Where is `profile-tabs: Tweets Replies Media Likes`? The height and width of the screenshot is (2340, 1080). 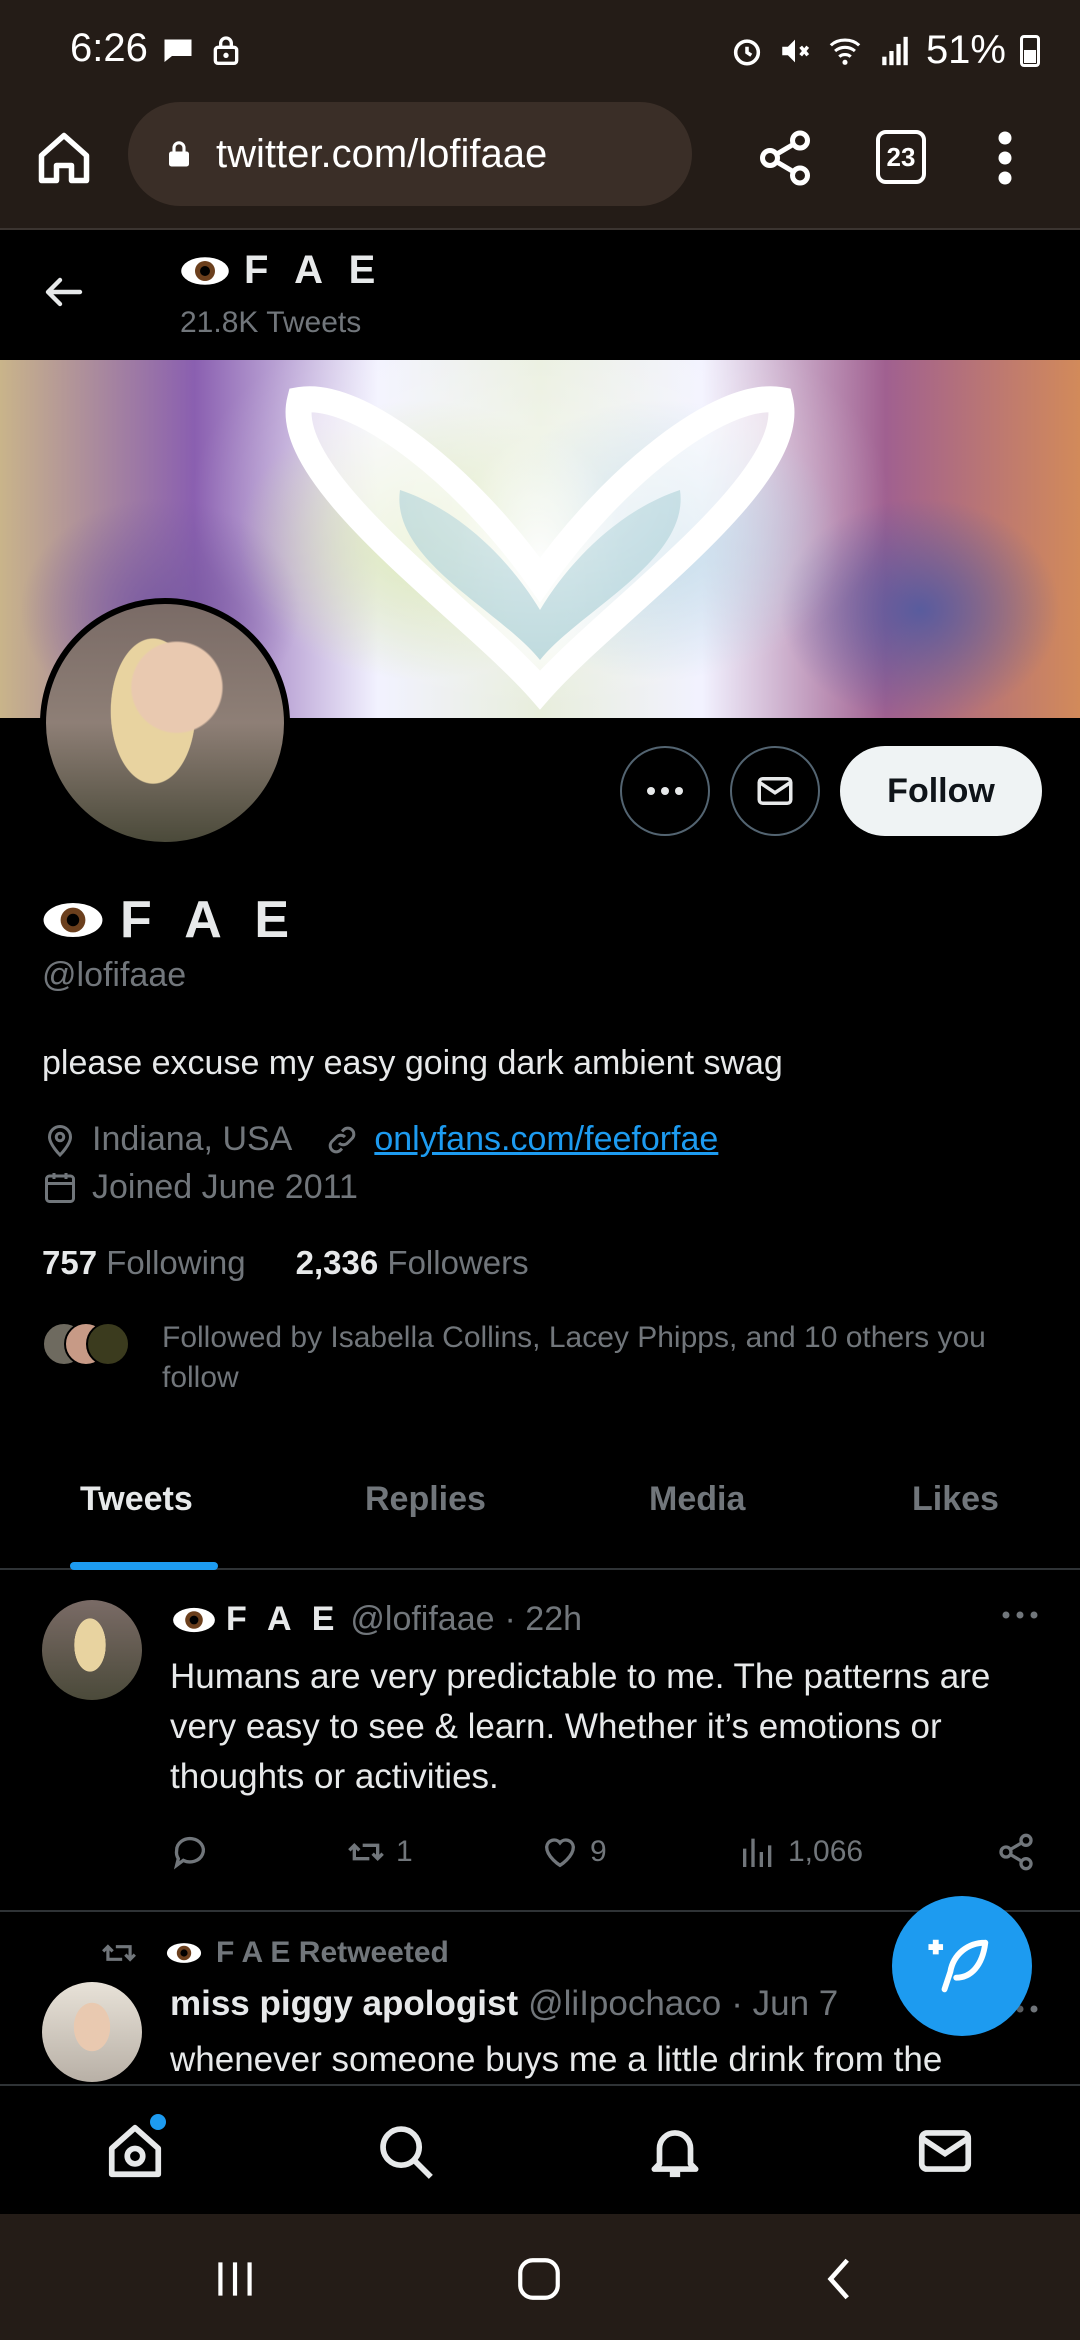
profile-tabs: Tweets Replies Media Likes is located at coordinates (540, 1505).